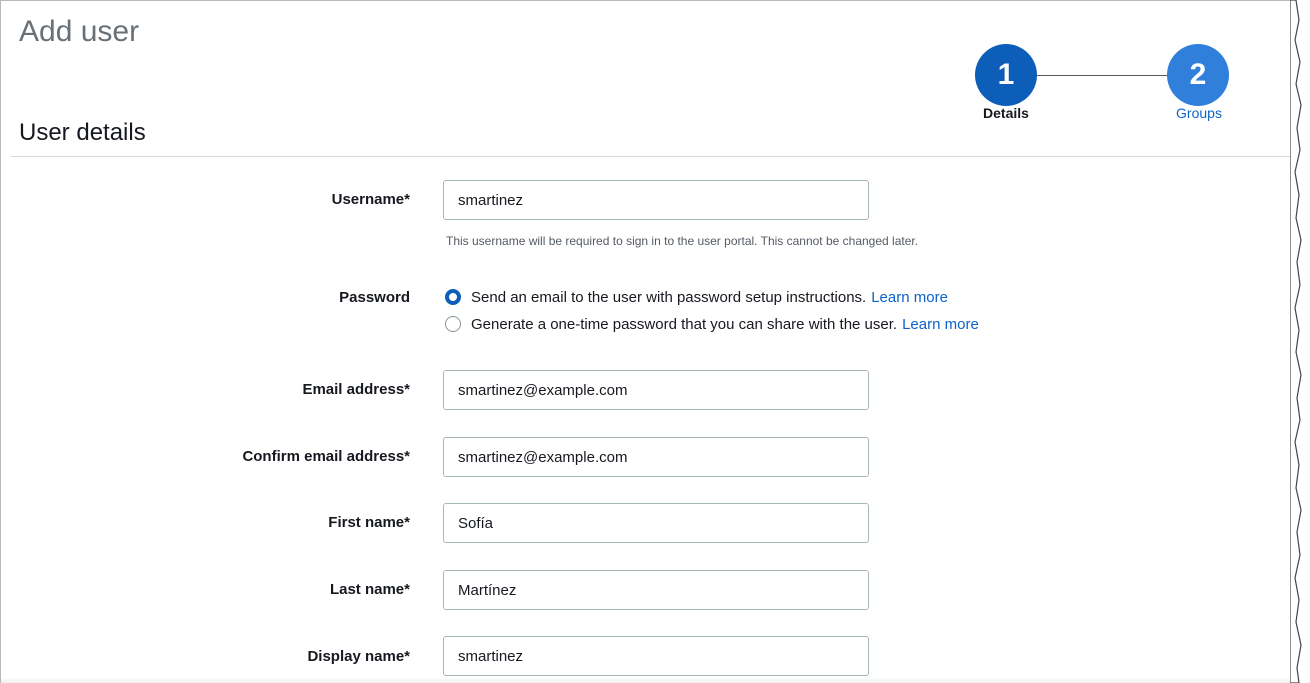 This screenshot has width=1310, height=683. I want to click on username-label: Username*, so click(370, 199).